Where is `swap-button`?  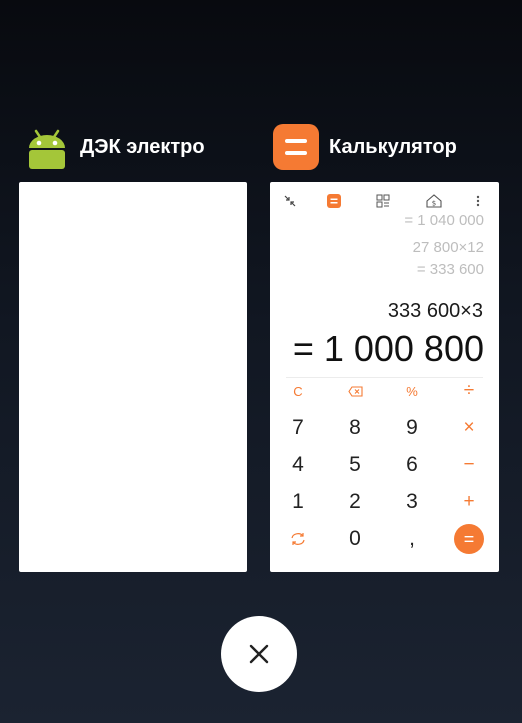
swap-button is located at coordinates (298, 539).